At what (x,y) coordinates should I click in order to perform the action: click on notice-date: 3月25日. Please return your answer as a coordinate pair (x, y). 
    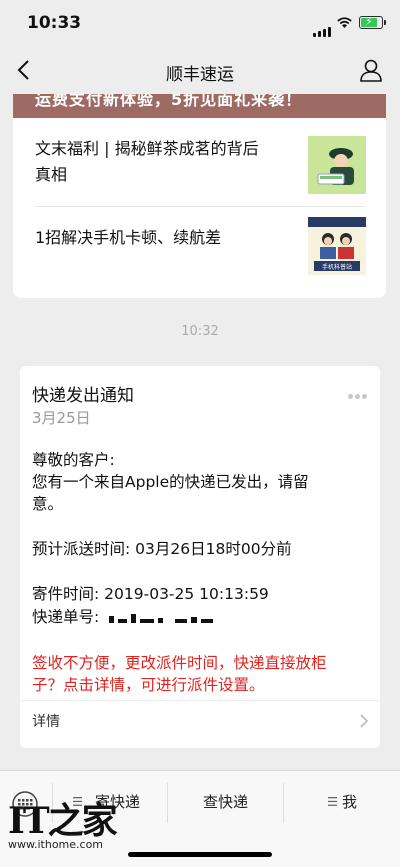
    Looking at the image, I should click on (61, 418).